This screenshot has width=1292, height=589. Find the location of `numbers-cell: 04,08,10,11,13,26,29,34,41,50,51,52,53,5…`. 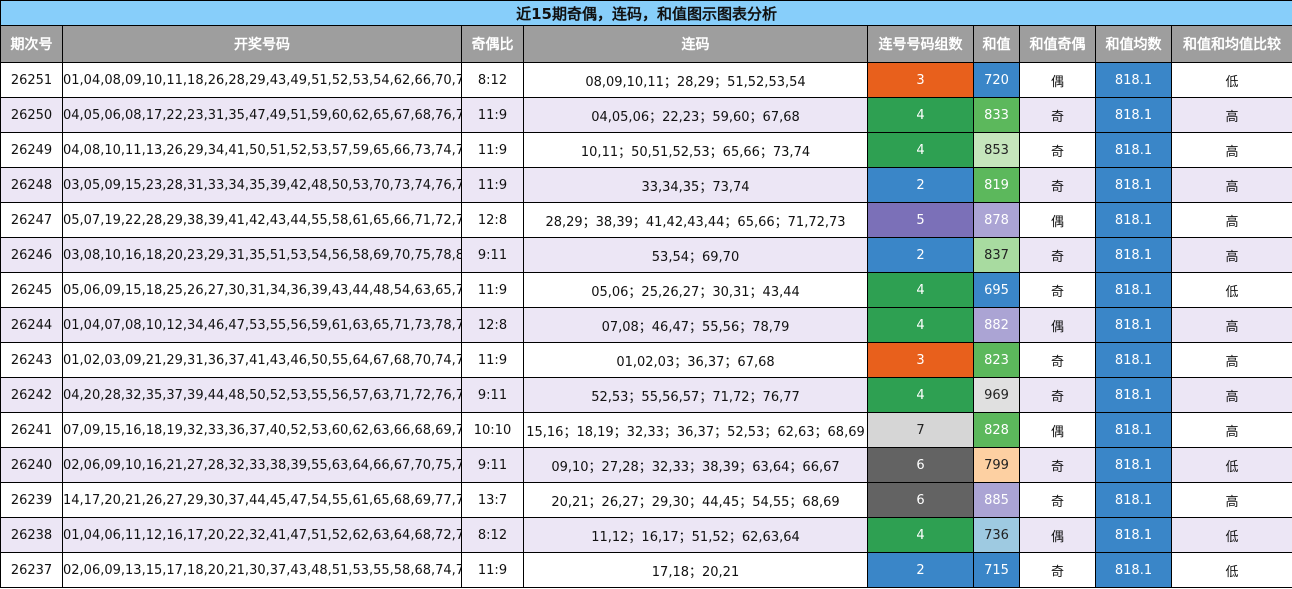

numbers-cell: 04,08,10,11,13,26,29,34,41,50,51,52,53,5… is located at coordinates (262, 150).